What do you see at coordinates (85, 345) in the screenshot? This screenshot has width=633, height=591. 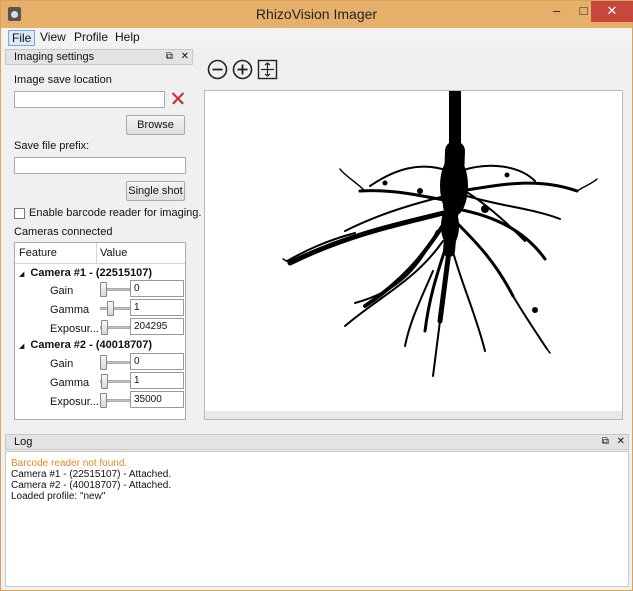 I see `camera-group-2: ◢ Camera #2 - (40018707)` at bounding box center [85, 345].